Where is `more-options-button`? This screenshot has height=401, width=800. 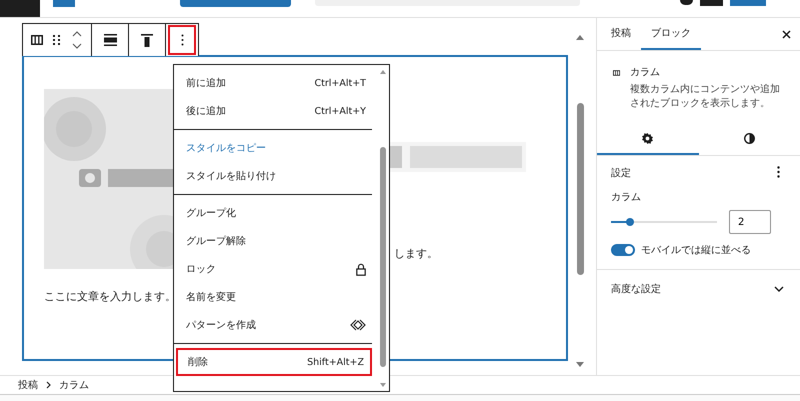 more-options-button is located at coordinates (182, 40).